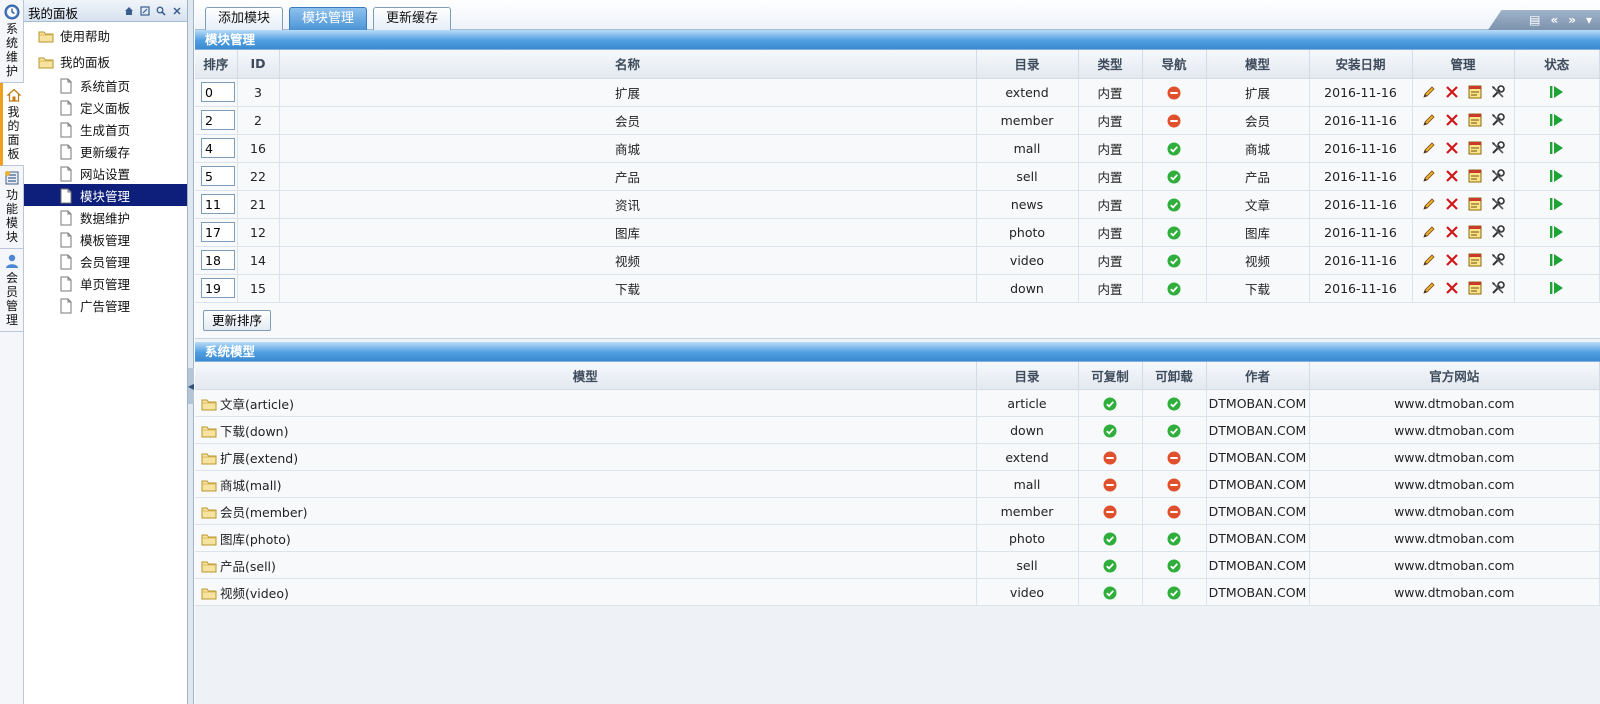  Describe the element at coordinates (897, 430) in the screenshot. I see `table-row: 下载(down) down DTMOBAN.COM www.dtmoban.com` at that location.